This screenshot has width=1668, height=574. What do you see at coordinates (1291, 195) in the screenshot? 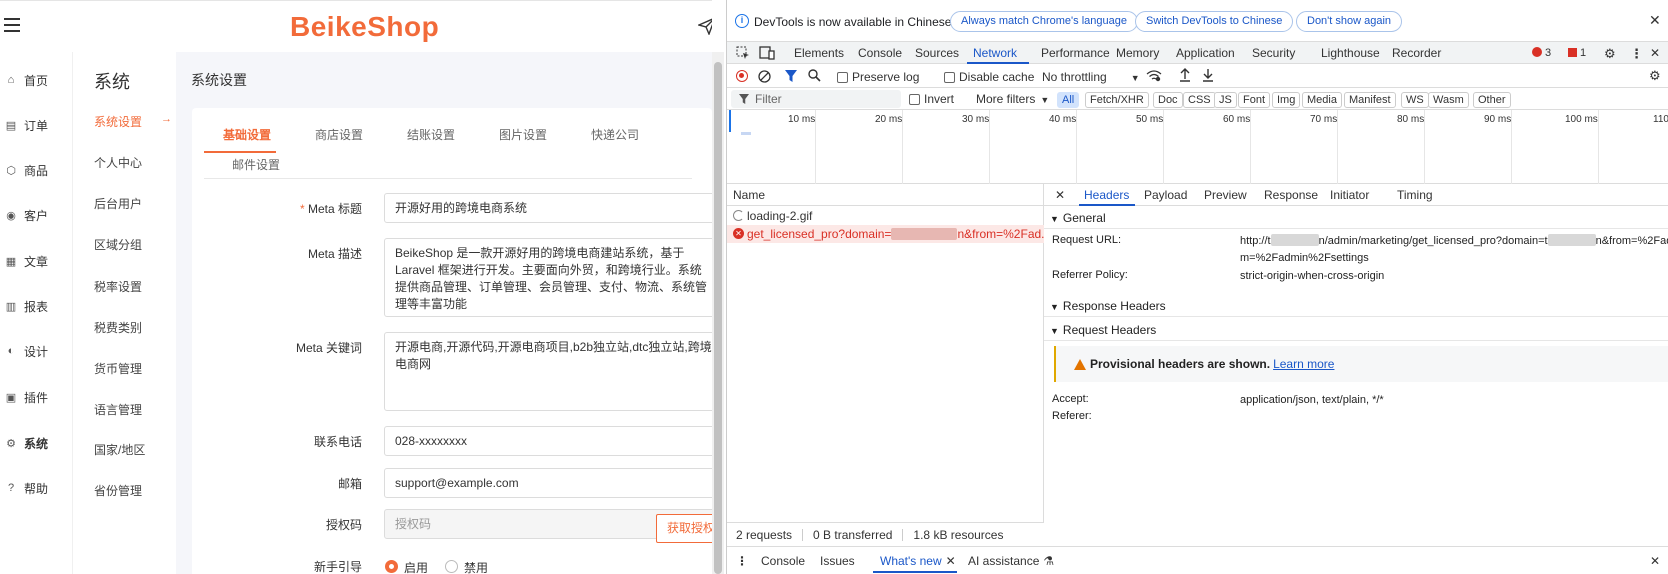
I see `tab-response: Response` at bounding box center [1291, 195].